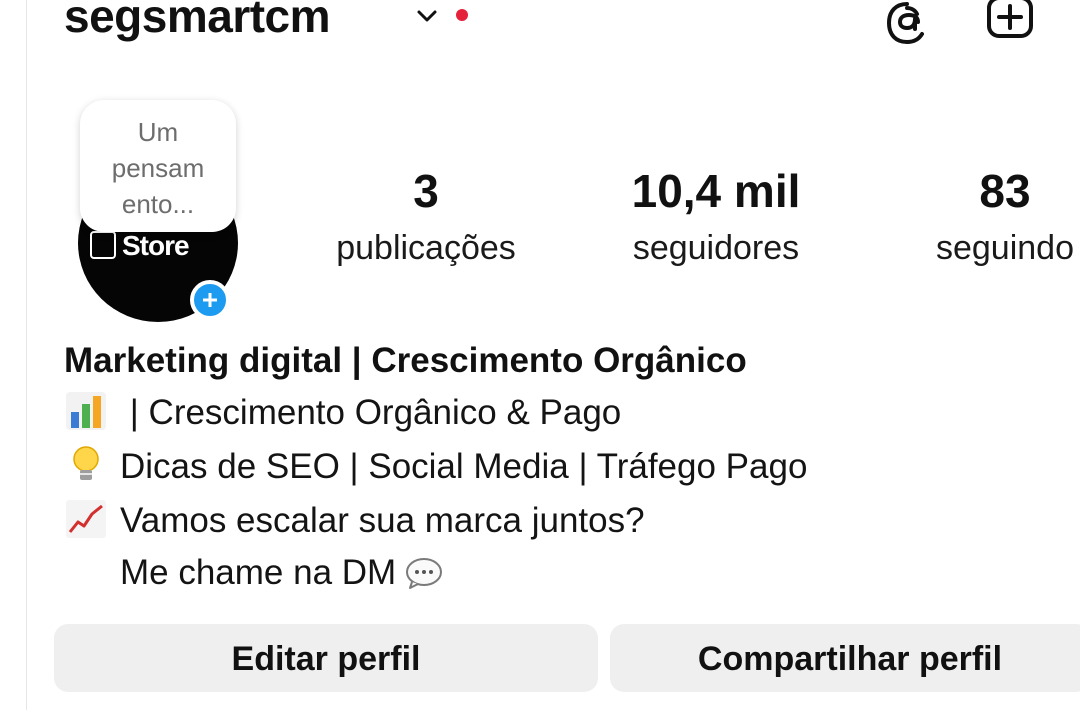 The height and width of the screenshot is (710, 1080). Describe the element at coordinates (86, 519) in the screenshot. I see `chart-increasing-icon` at that location.